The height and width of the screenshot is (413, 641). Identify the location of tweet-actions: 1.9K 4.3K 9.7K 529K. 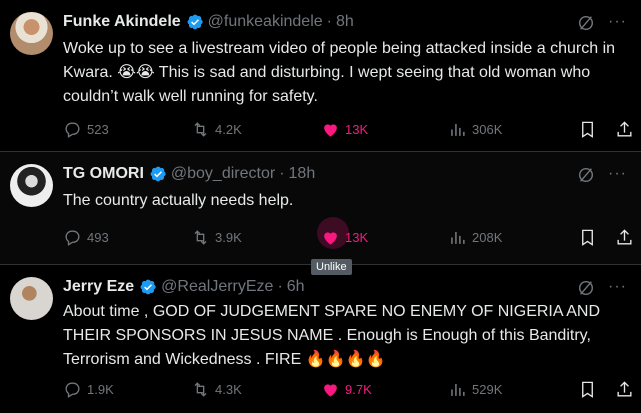
(348, 389).